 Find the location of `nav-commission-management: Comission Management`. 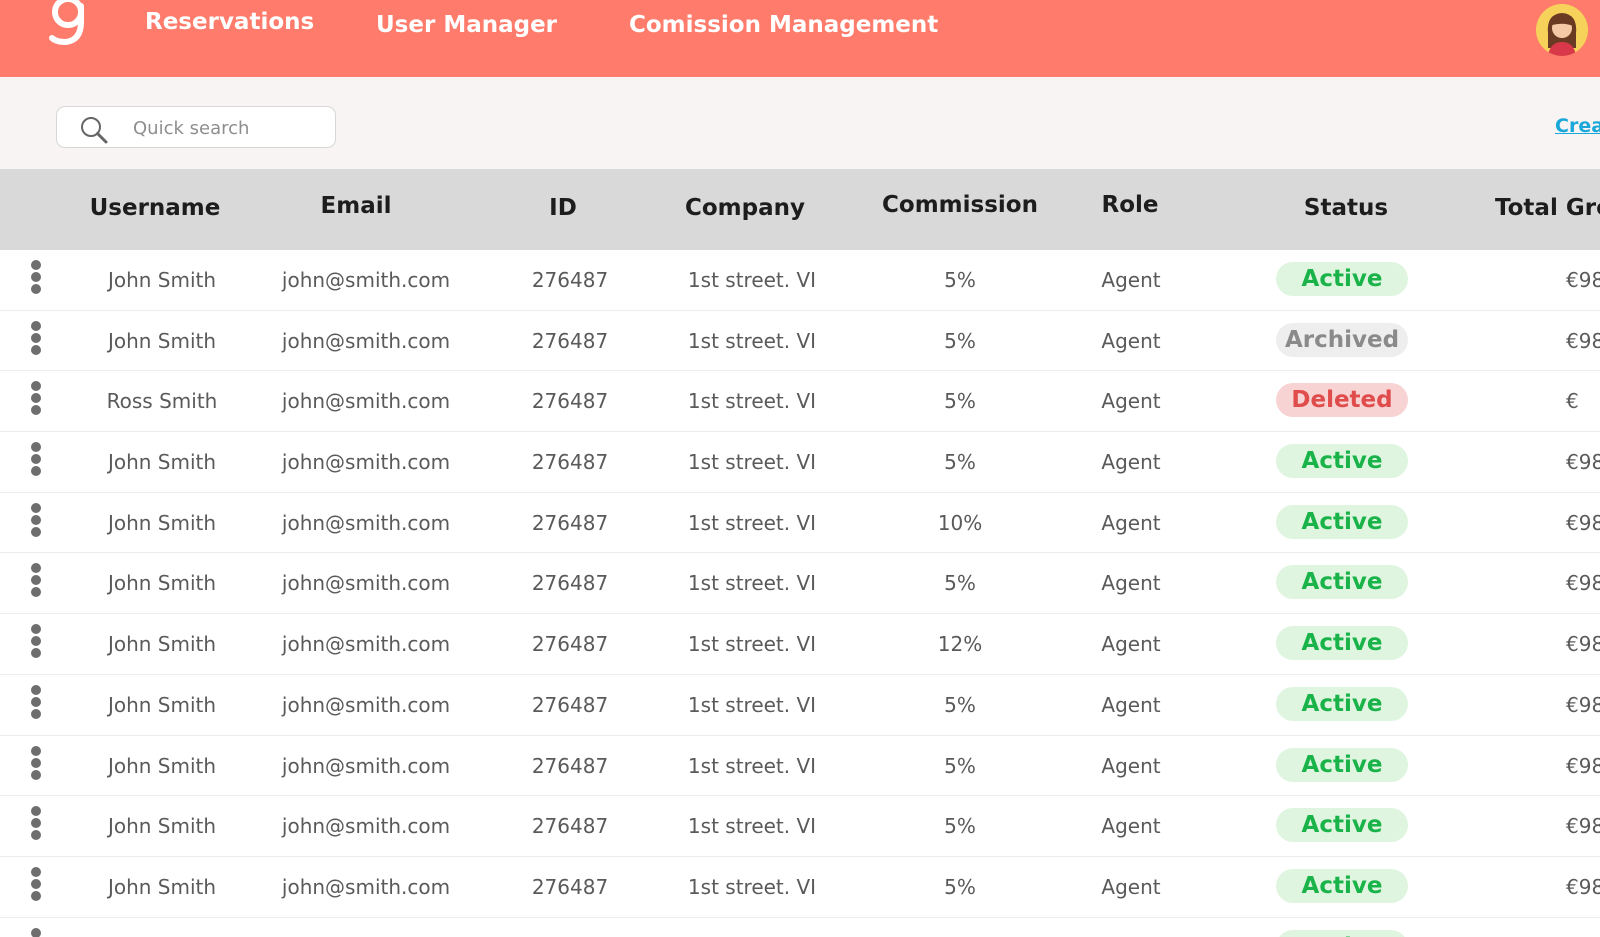

nav-commission-management: Comission Management is located at coordinates (783, 25).